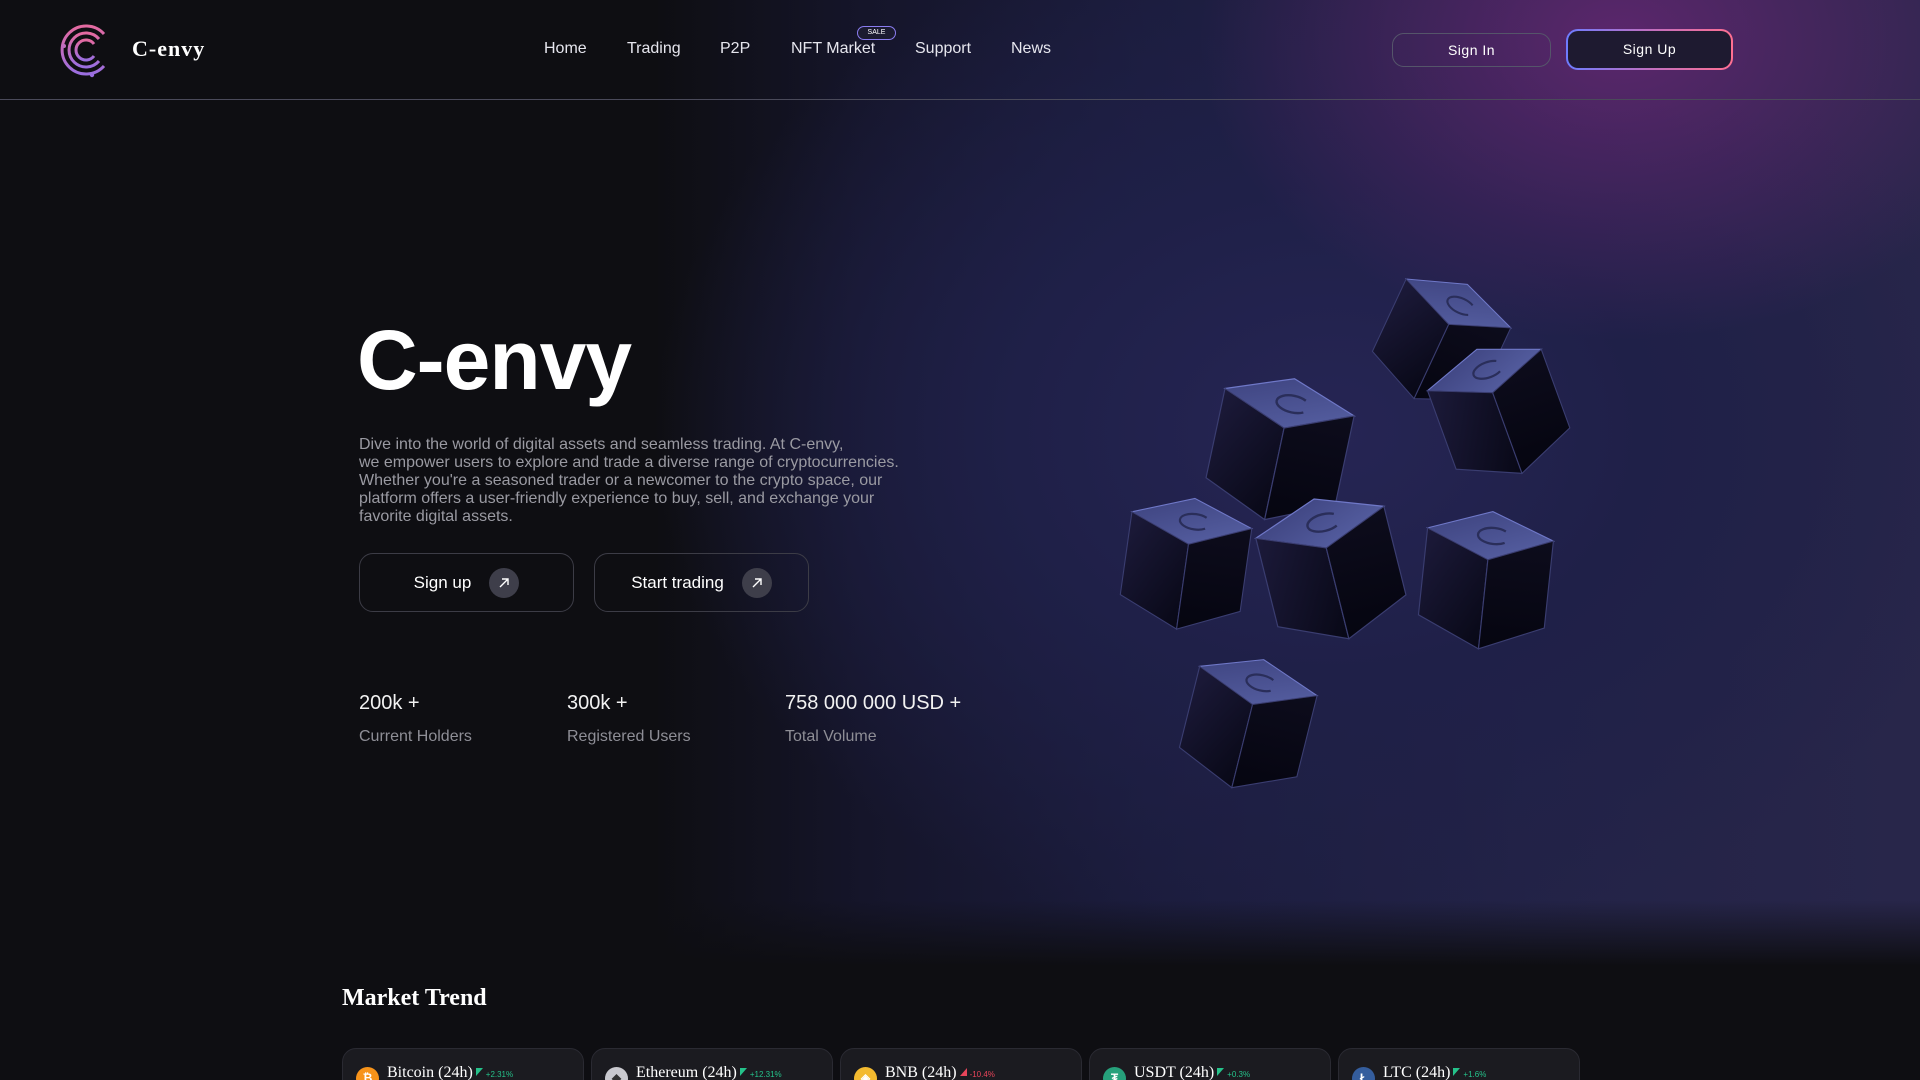 This screenshot has width=1920, height=1080. What do you see at coordinates (494, 360) in the screenshot?
I see `hero-title: C-envy` at bounding box center [494, 360].